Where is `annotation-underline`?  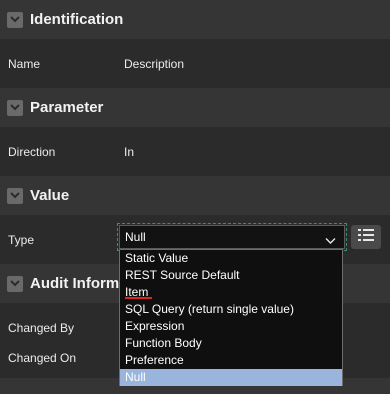 annotation-underline is located at coordinates (138, 298).